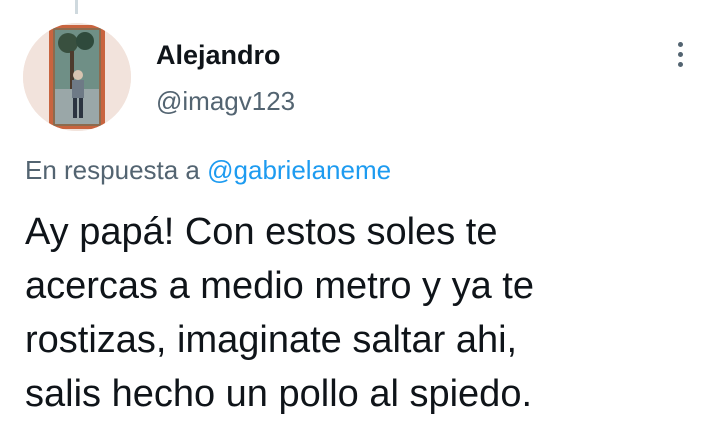  What do you see at coordinates (299, 170) in the screenshot?
I see `reply-to-link: @gabrielaneme` at bounding box center [299, 170].